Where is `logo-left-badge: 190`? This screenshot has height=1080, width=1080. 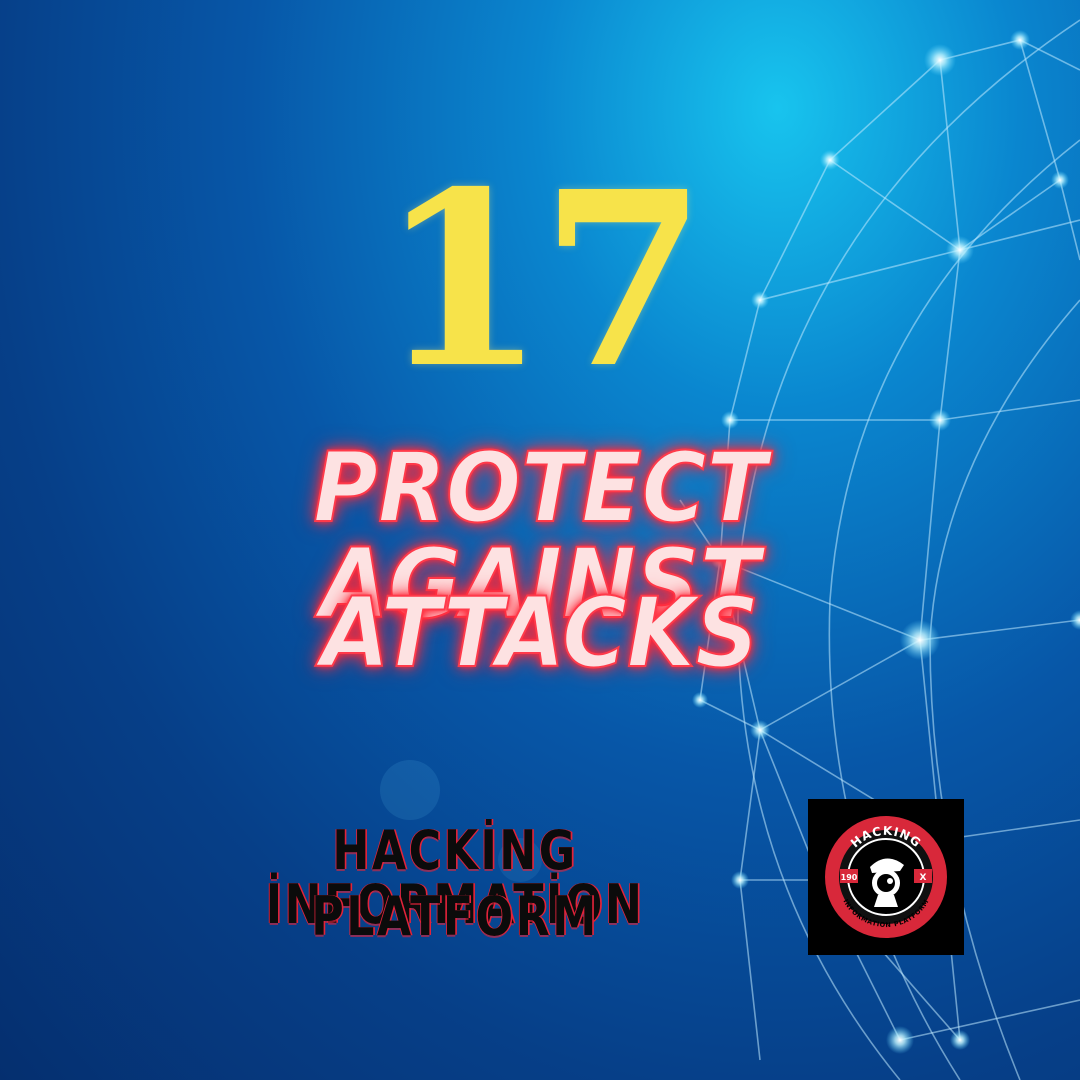
logo-left-badge: 190 is located at coordinates (849, 877).